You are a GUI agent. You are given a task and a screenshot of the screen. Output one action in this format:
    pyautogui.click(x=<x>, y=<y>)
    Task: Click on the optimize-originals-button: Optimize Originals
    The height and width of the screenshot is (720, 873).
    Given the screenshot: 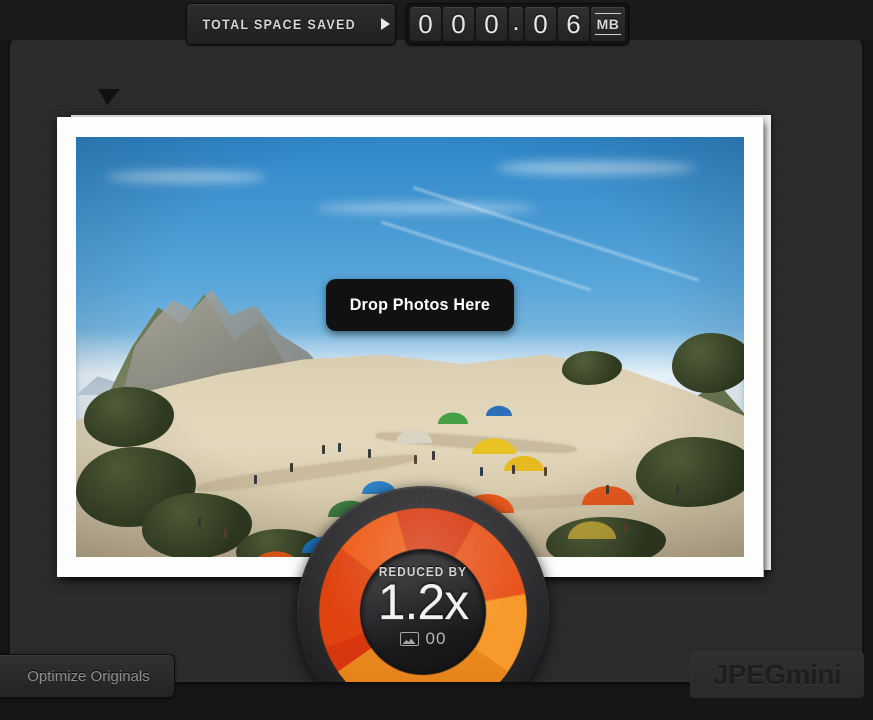 What is the action you would take?
    pyautogui.click(x=87, y=676)
    